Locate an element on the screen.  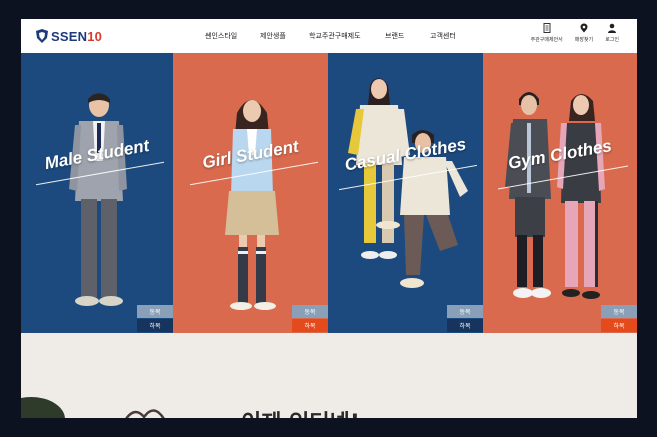
nav-item-ssen-in-style: 쎈인스타일 is located at coordinates (221, 36).